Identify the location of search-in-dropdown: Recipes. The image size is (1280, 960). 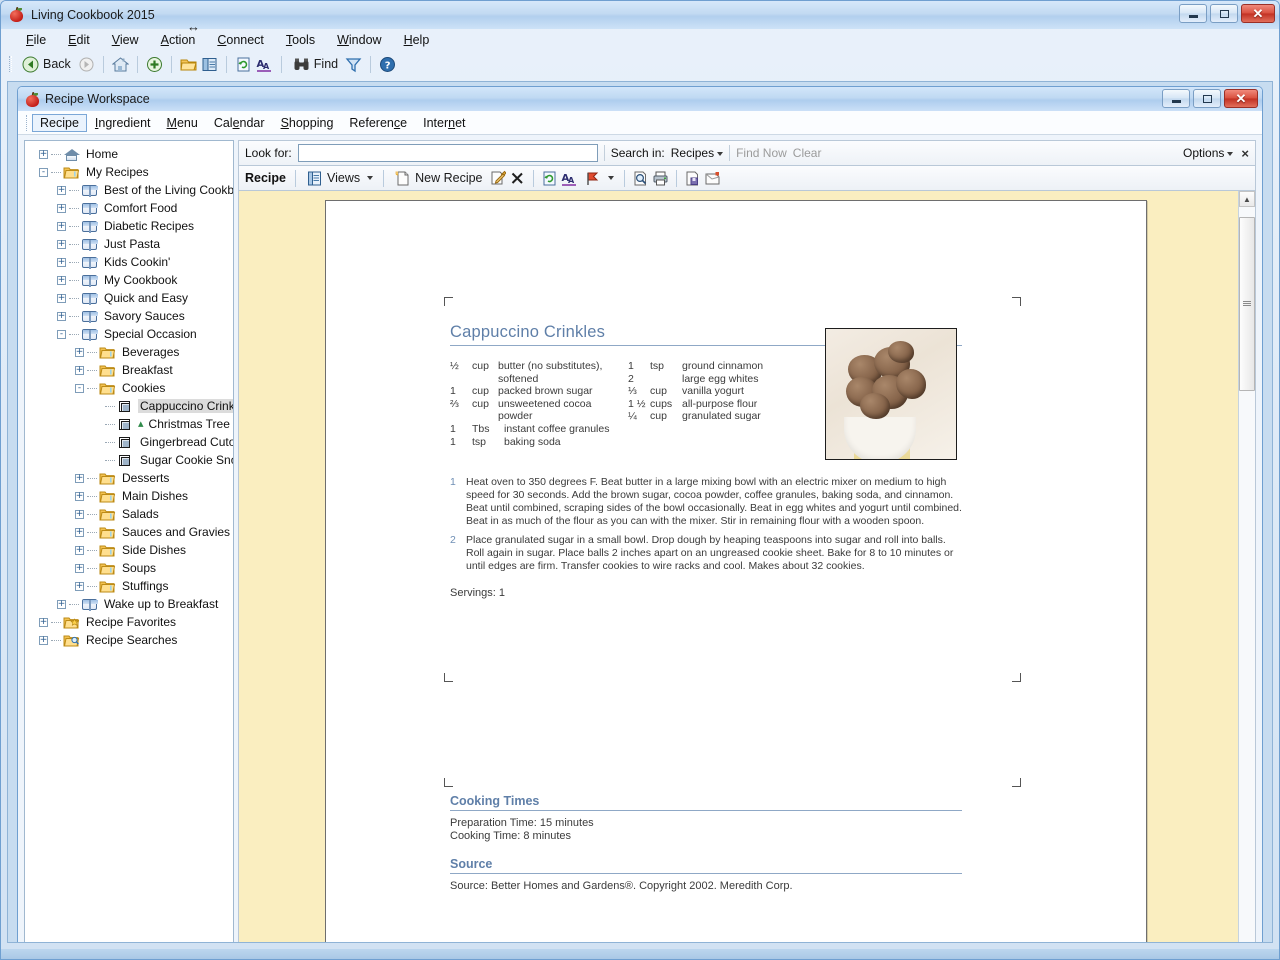
(697, 153).